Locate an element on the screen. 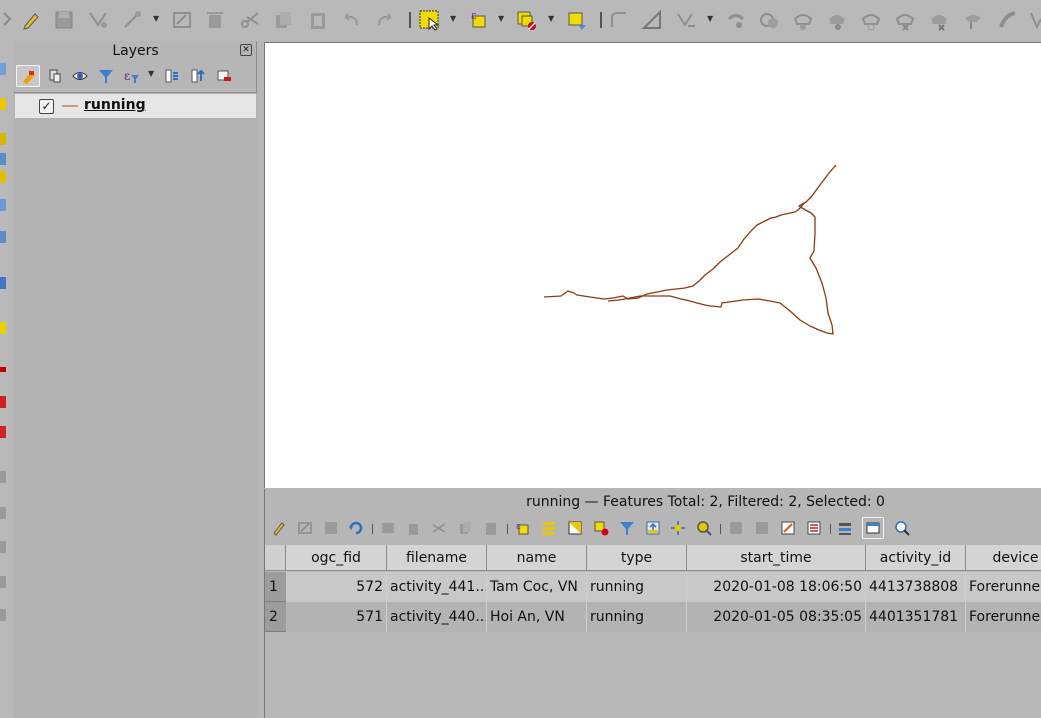  filter-expression-icon: ε is located at coordinates (132, 76).